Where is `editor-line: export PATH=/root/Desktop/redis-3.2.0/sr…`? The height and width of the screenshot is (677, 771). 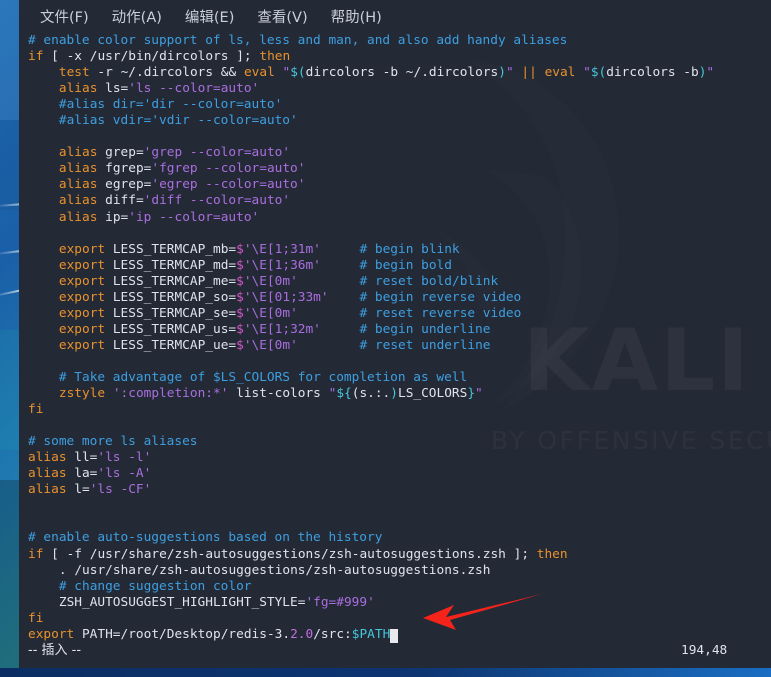 editor-line: export PATH=/root/Desktop/redis-3.2.0/sr… is located at coordinates (399, 635).